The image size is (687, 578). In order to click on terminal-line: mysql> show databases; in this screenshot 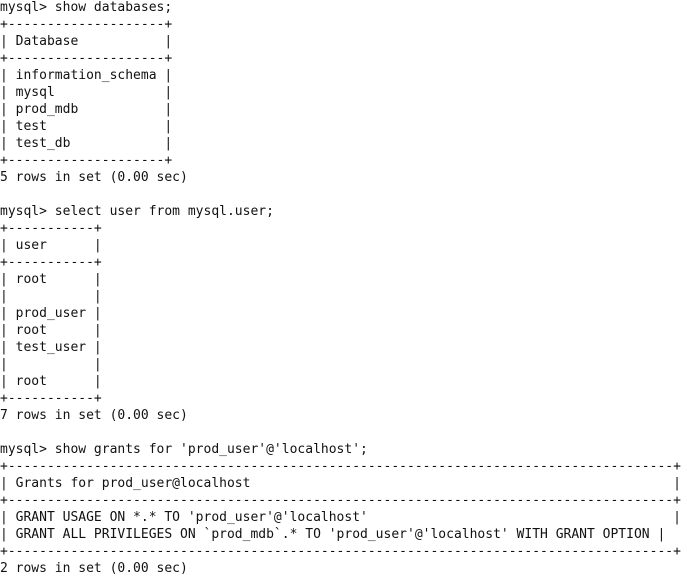, I will do `click(86, 7)`.